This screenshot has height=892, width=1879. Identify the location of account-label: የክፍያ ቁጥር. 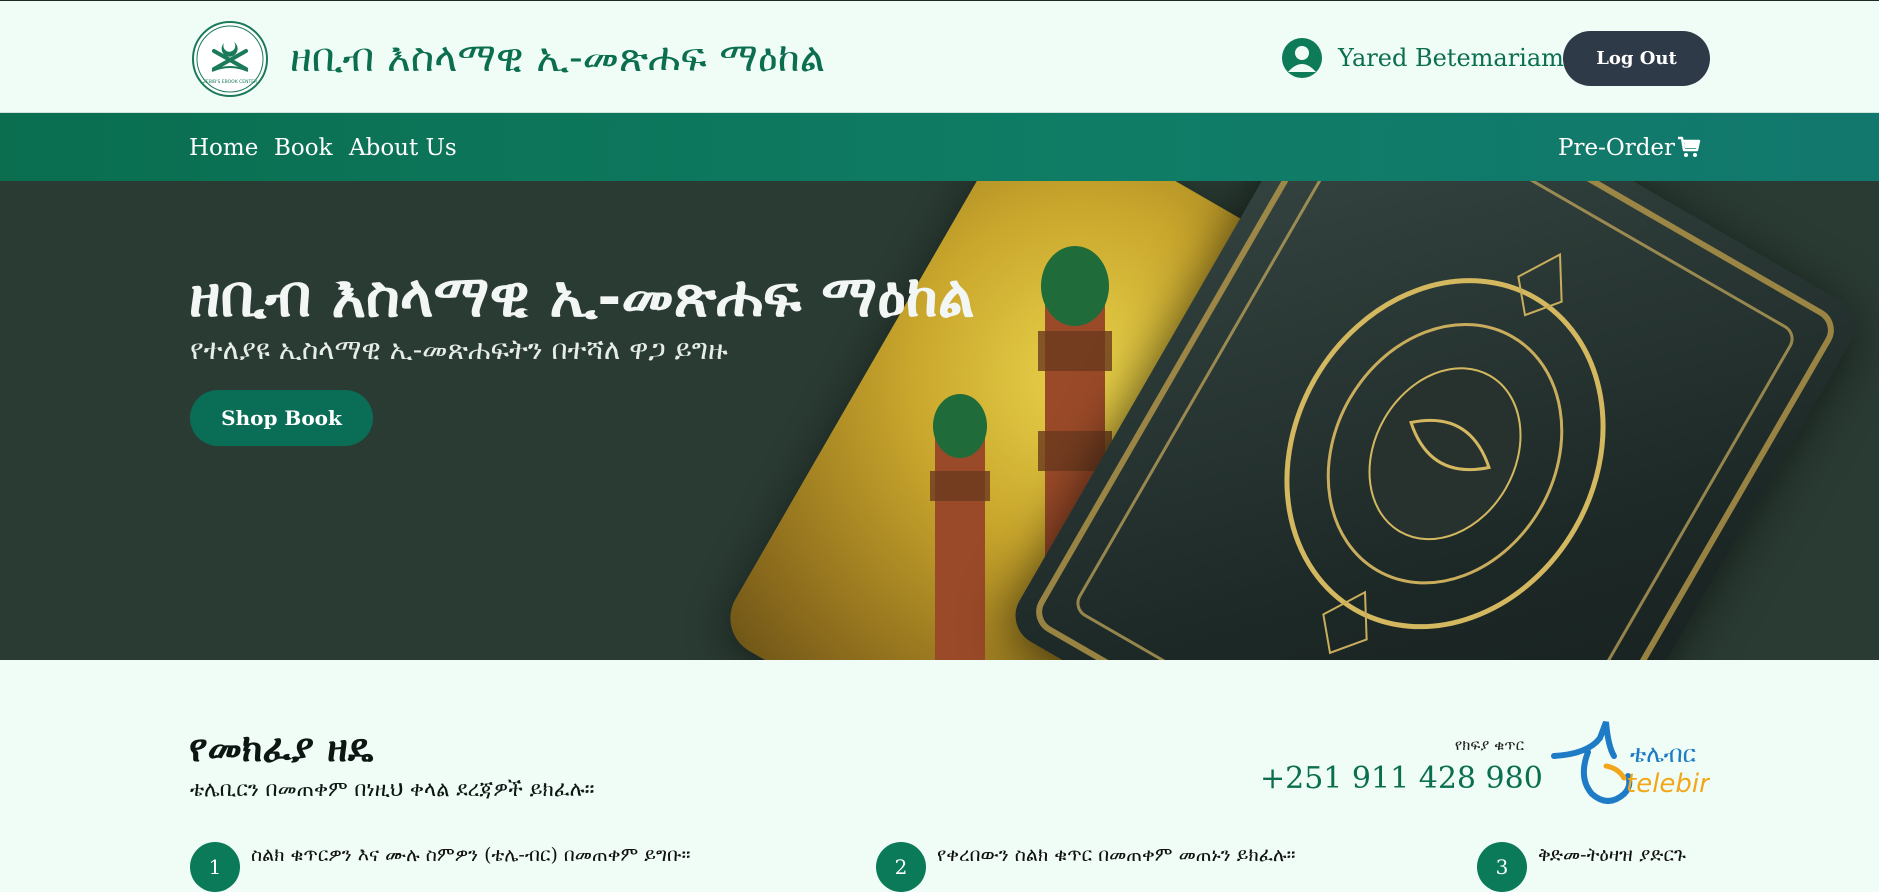
(1489, 745).